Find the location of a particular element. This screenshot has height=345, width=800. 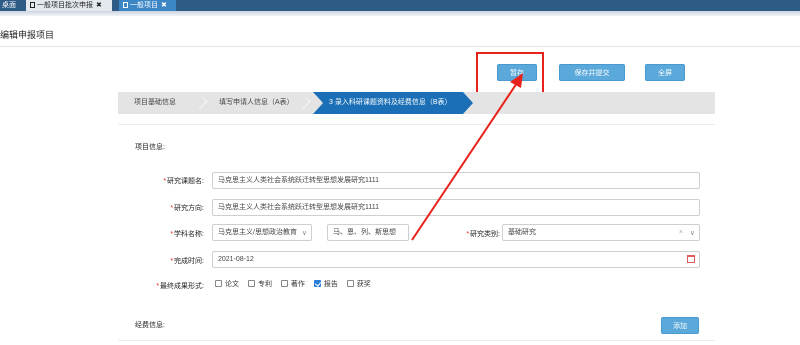

research-type-select: 基础研究 × ∨ is located at coordinates (601, 232).